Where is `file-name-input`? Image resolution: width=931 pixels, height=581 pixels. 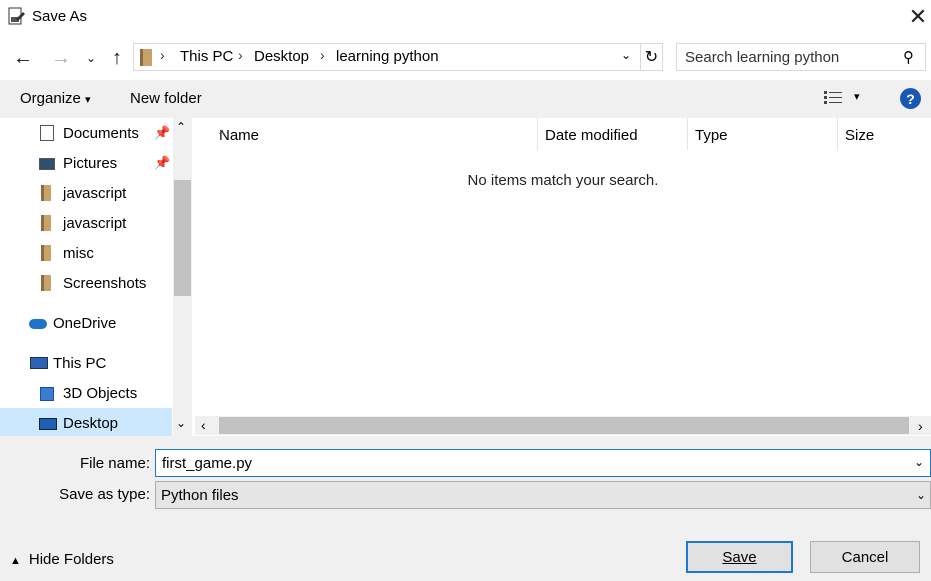 file-name-input is located at coordinates (543, 463).